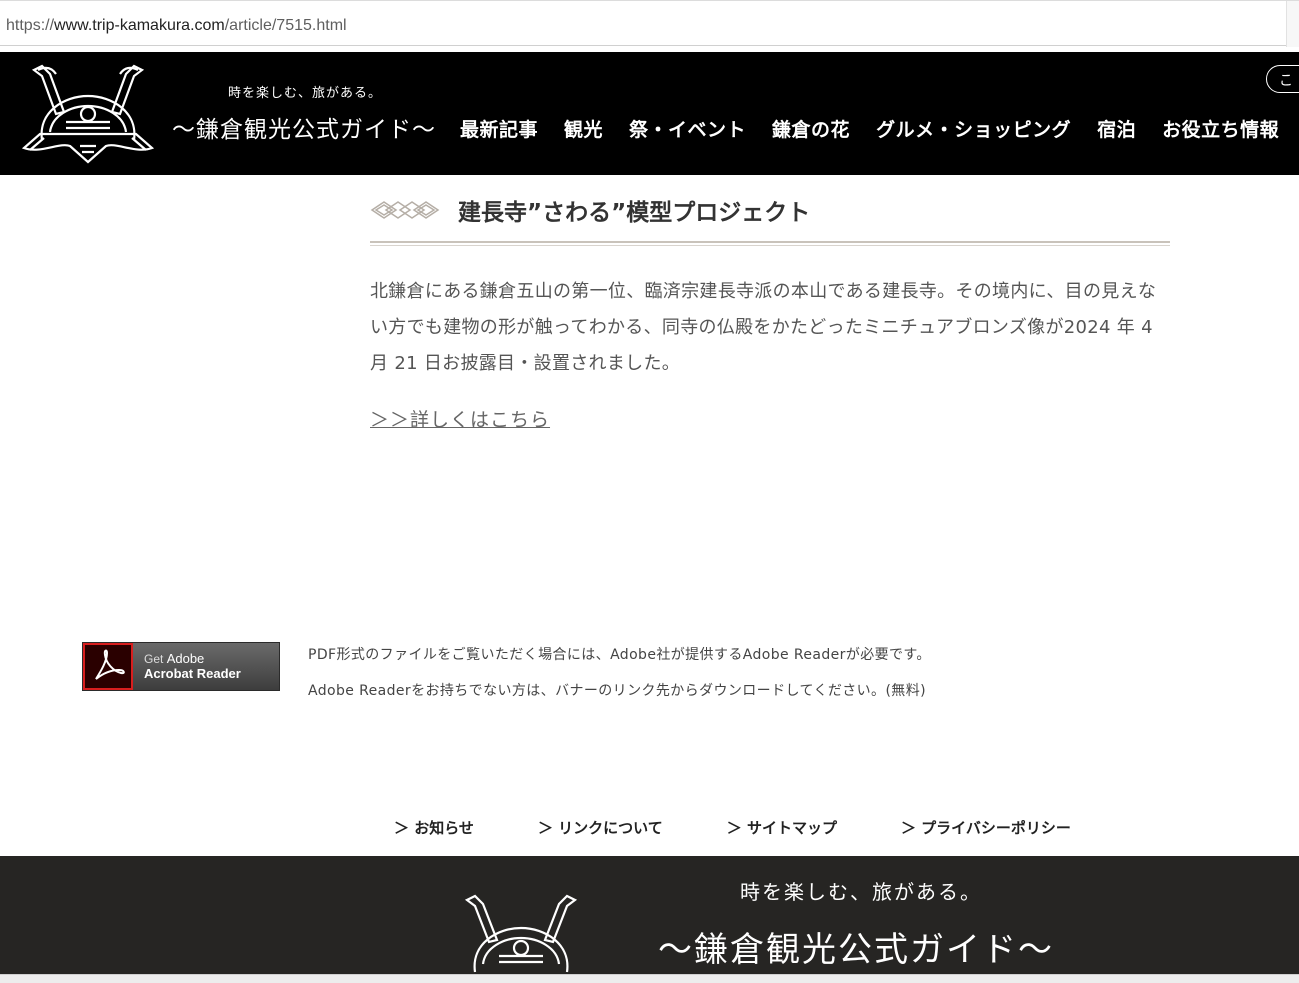  Describe the element at coordinates (973, 128) in the screenshot. I see `nav-item-gourmet: グルメ・ショッピング` at that location.